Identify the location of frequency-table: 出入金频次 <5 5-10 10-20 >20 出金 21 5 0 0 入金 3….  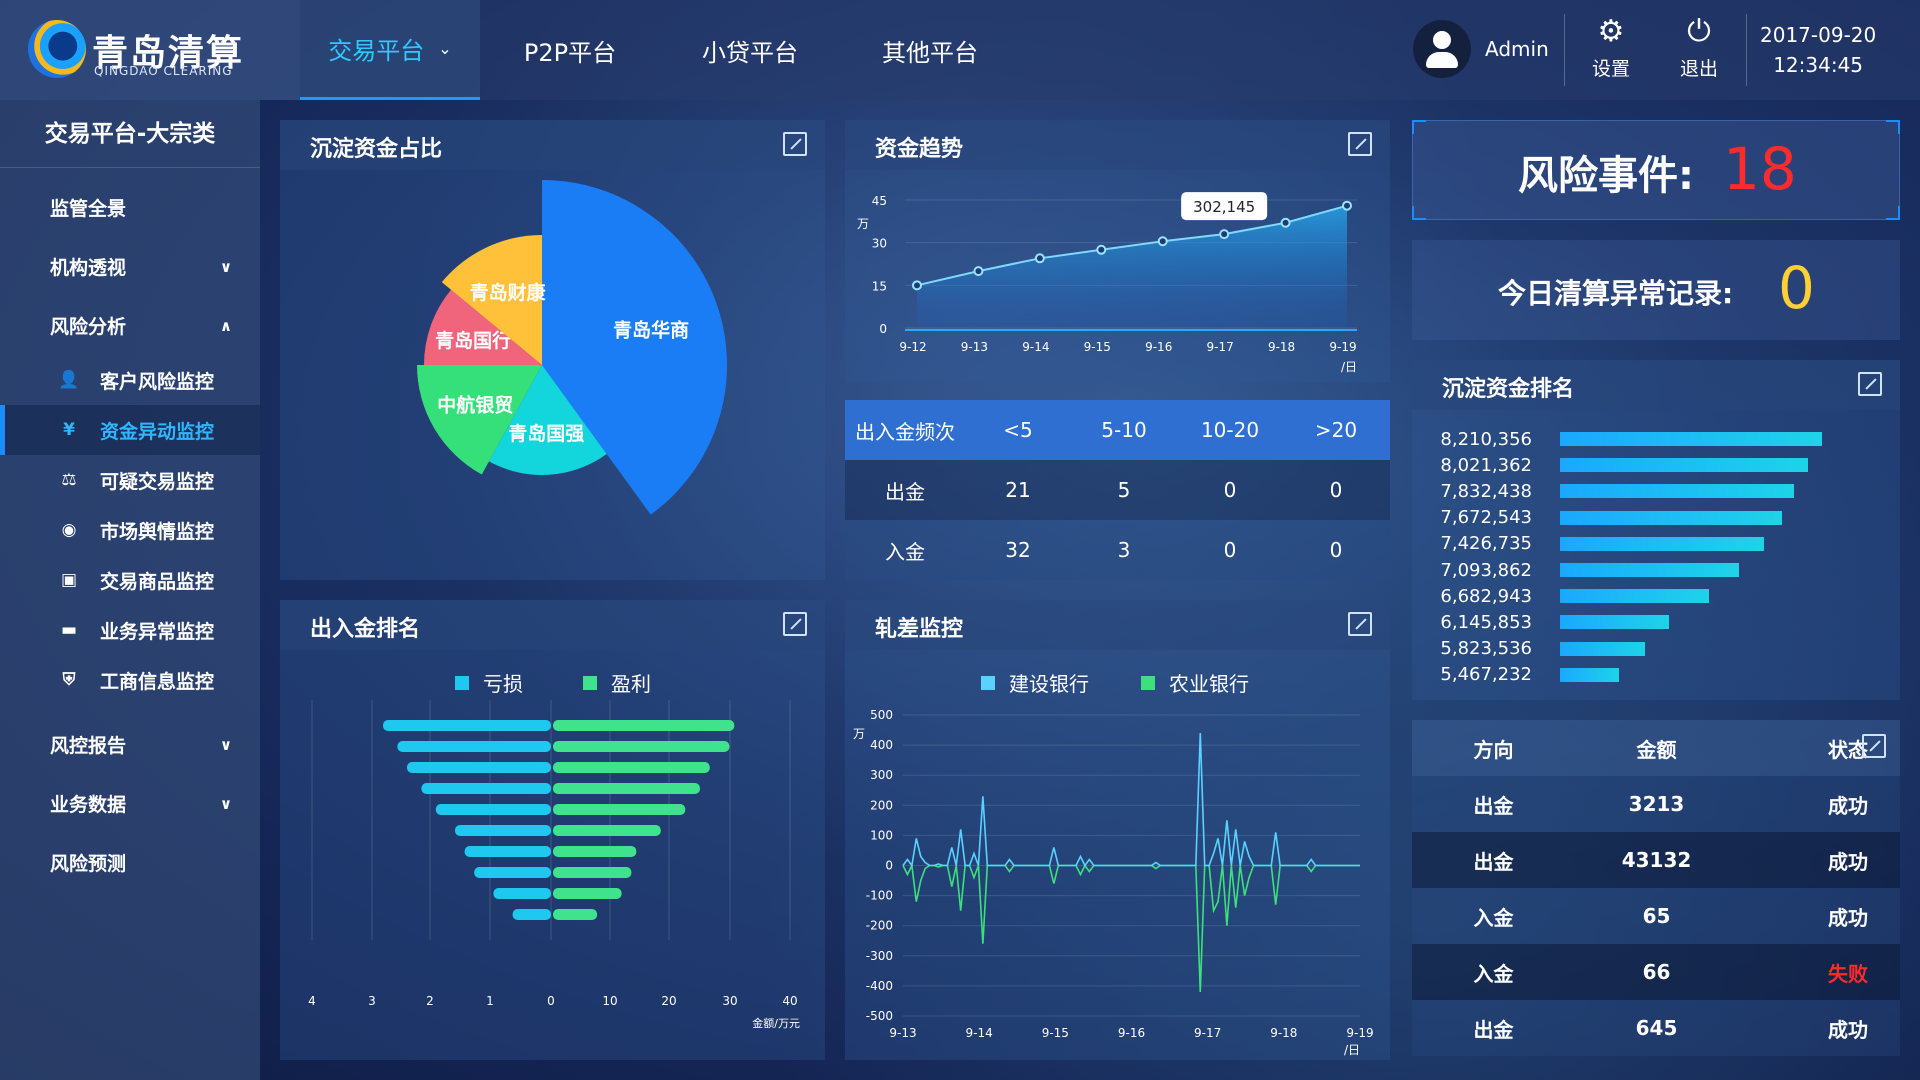
(1117, 490).